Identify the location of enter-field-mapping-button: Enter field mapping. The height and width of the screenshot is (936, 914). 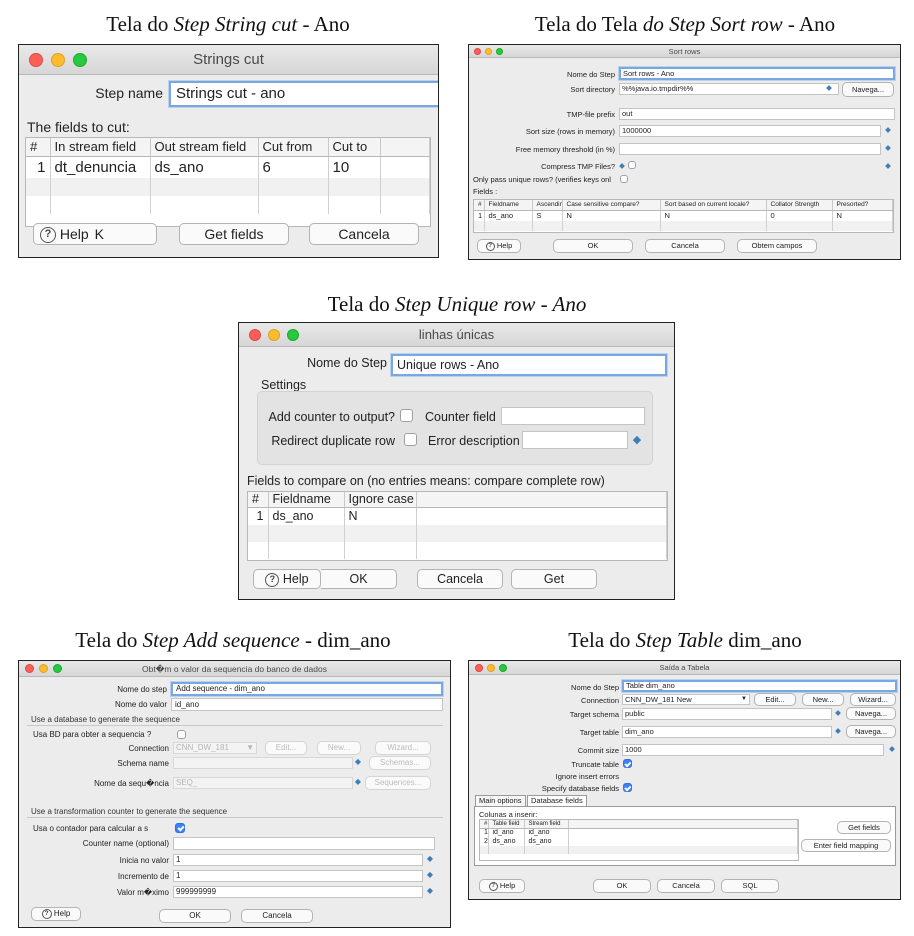
(846, 845).